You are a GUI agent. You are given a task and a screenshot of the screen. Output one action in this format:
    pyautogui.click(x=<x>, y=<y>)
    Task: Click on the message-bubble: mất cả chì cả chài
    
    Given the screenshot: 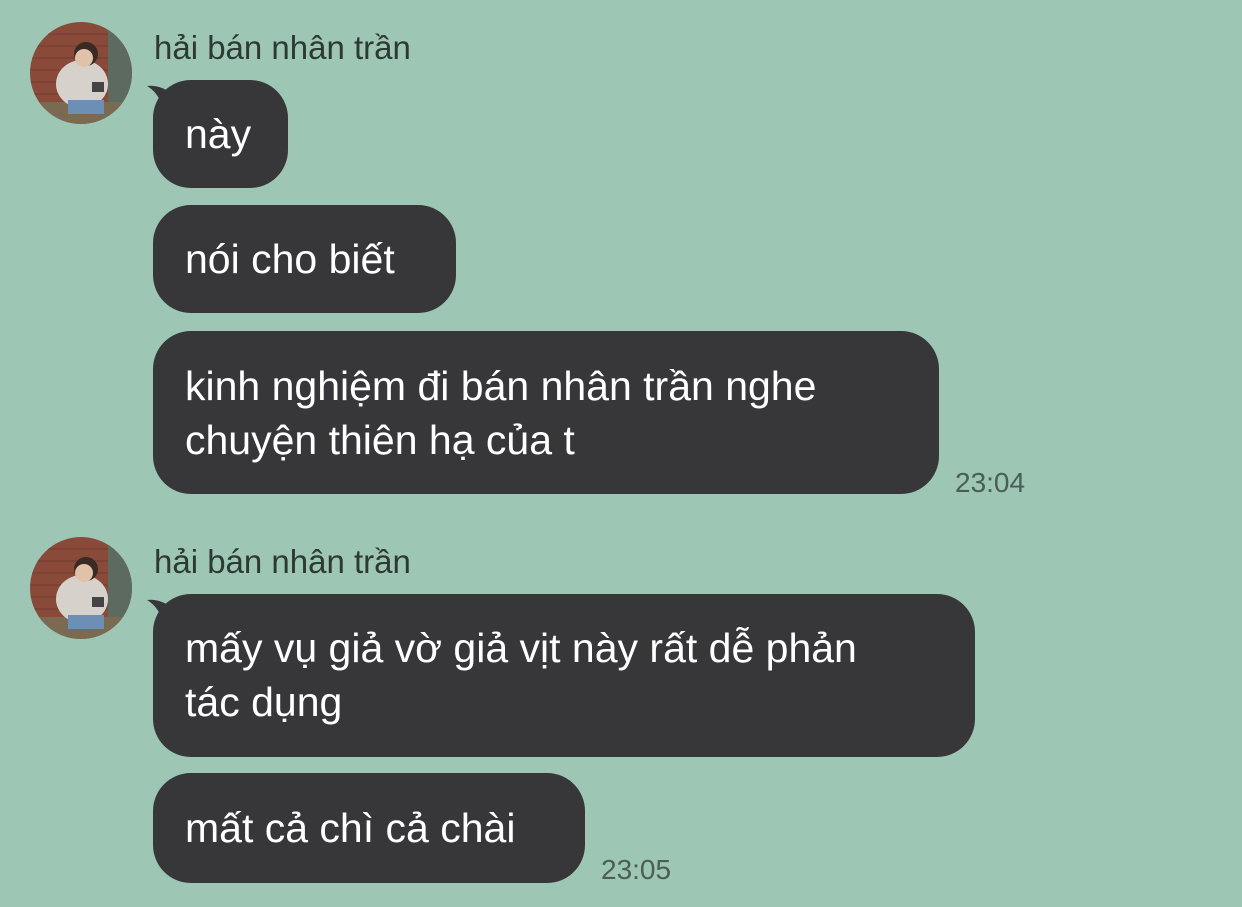 What is the action you would take?
    pyautogui.click(x=369, y=828)
    